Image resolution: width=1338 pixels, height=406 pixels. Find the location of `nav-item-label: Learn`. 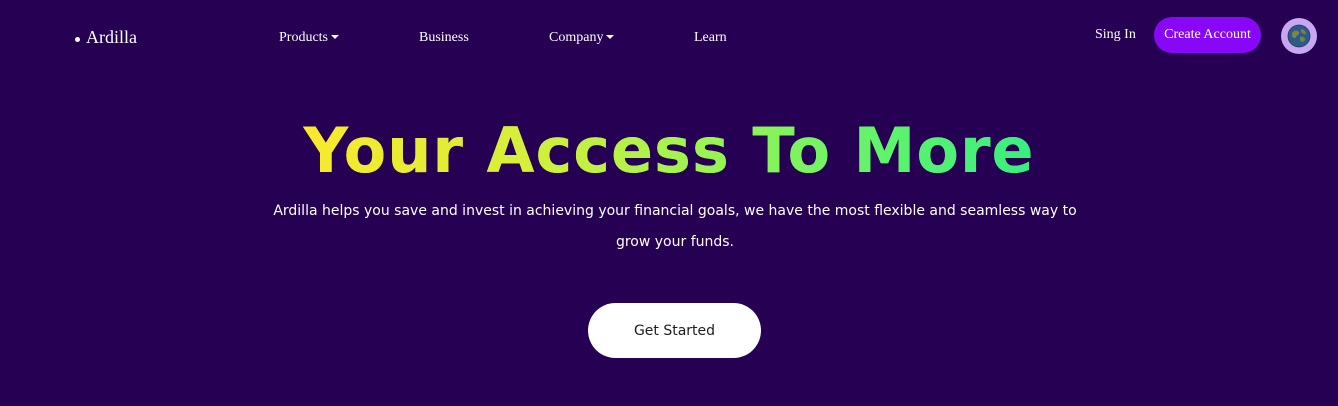

nav-item-label: Learn is located at coordinates (710, 37).